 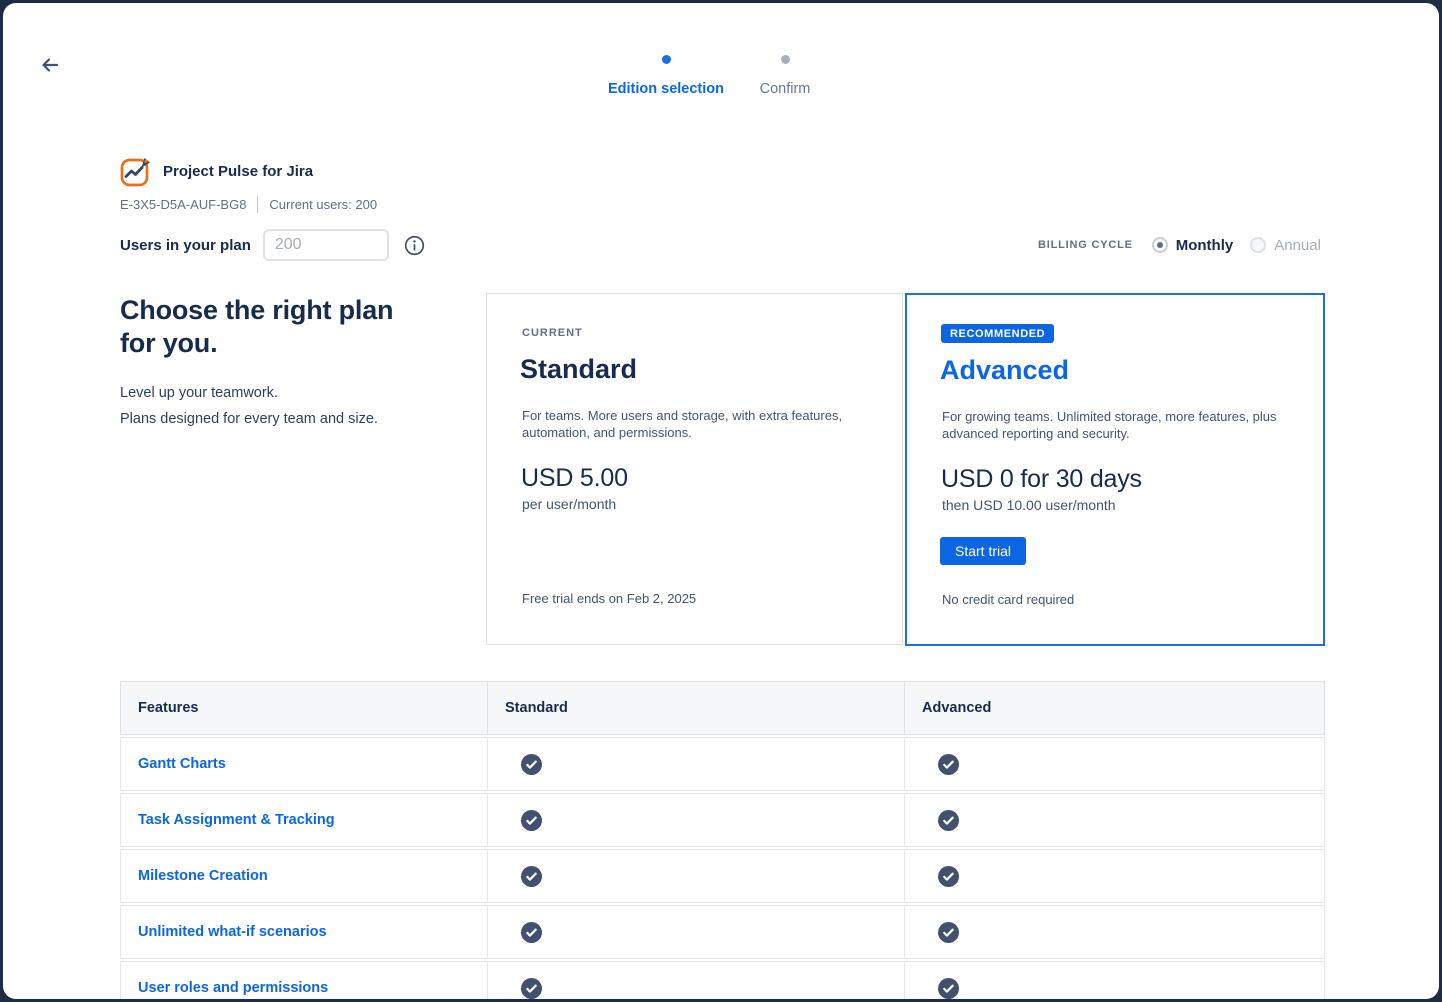 I want to click on table-row: User roles and permissions, so click(x=722, y=980).